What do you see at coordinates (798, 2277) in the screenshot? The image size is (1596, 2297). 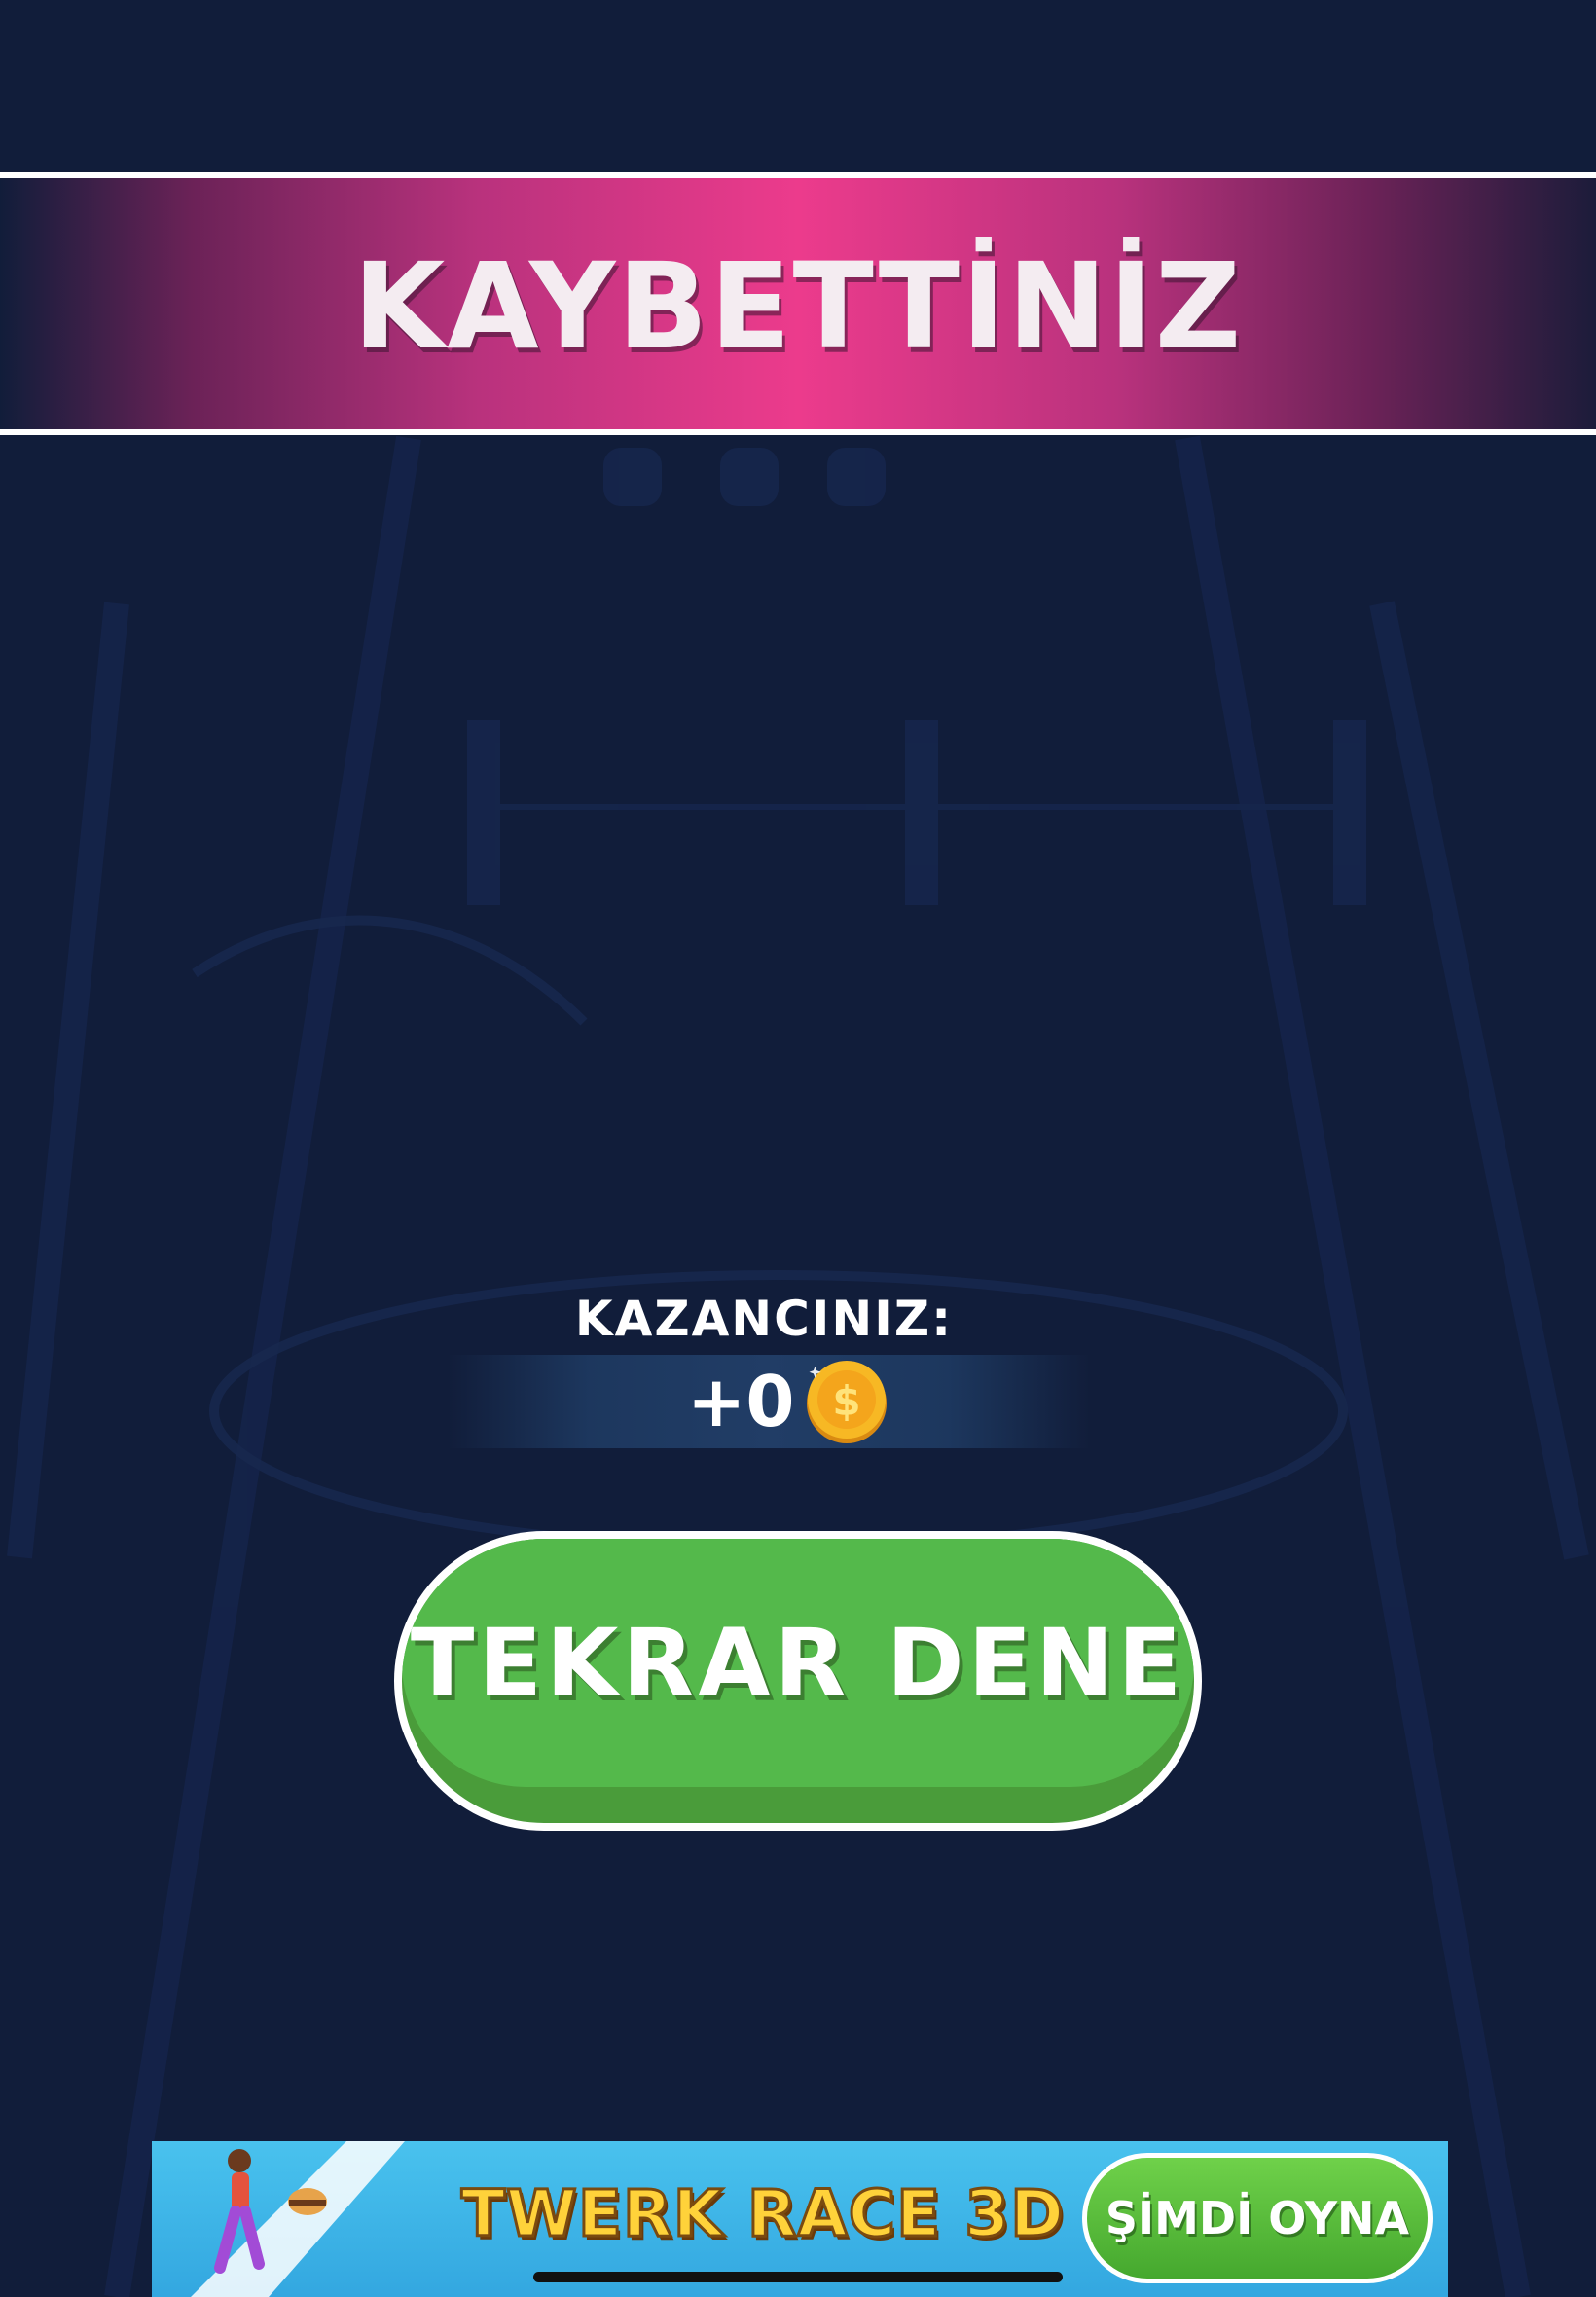 I see `home-indicator` at bounding box center [798, 2277].